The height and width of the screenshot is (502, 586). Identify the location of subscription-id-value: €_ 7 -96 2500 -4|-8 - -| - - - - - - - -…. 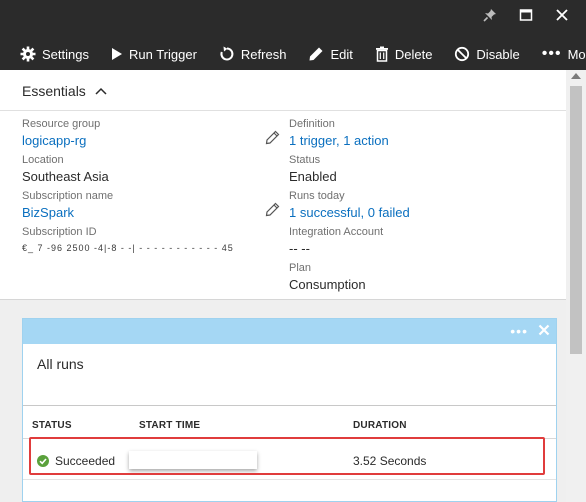
(128, 248).